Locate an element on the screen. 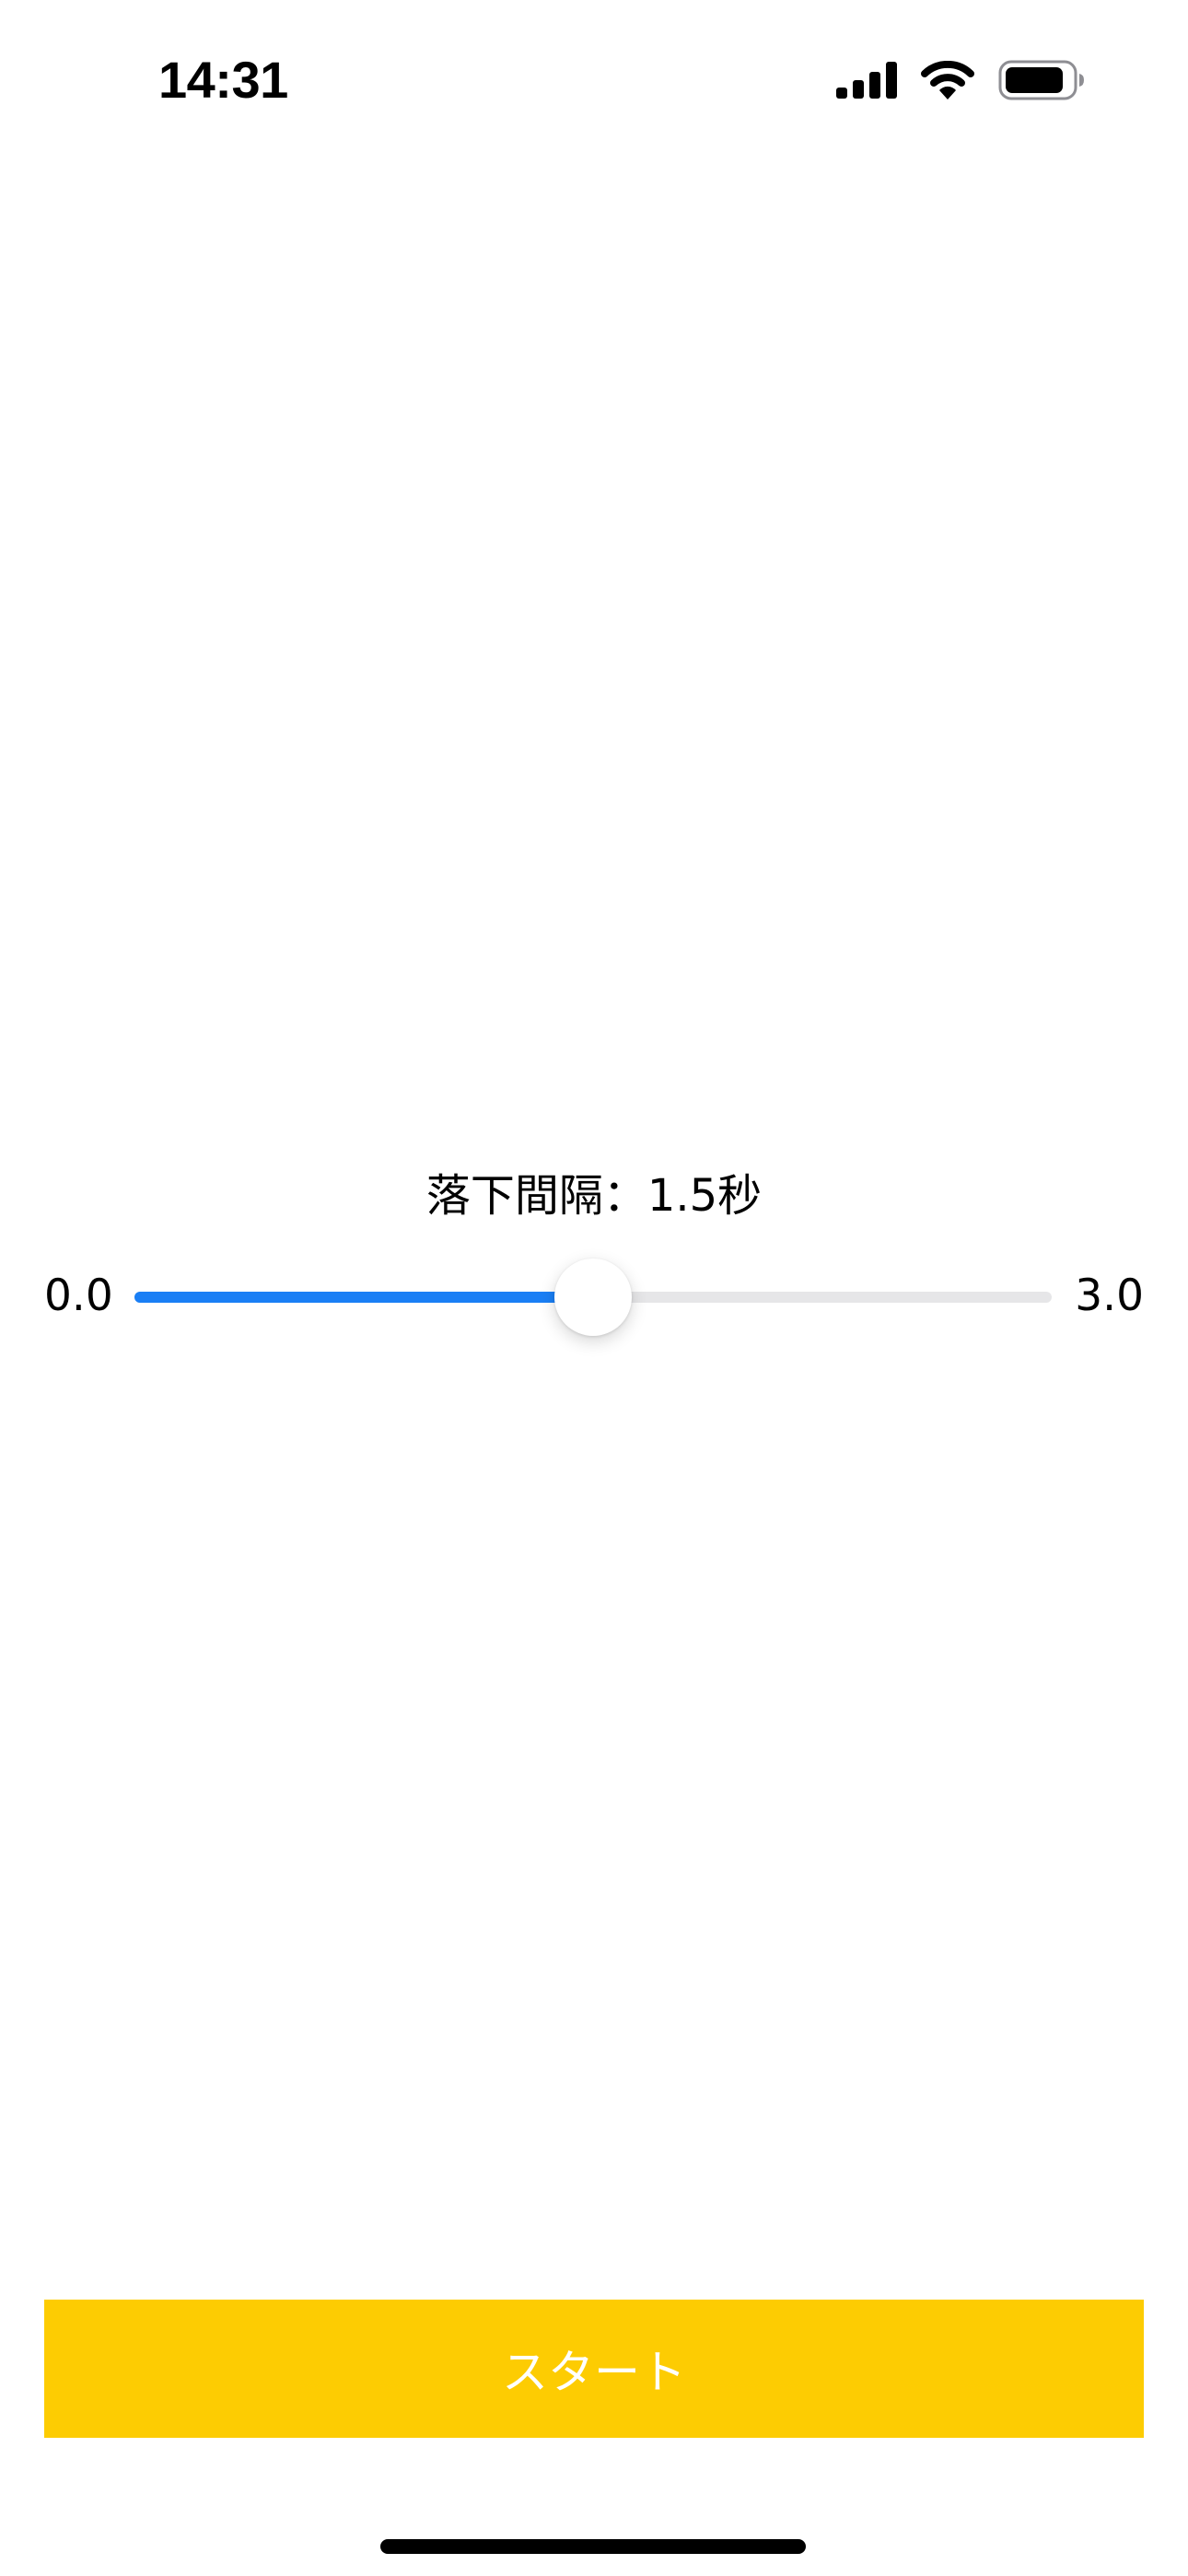 This screenshot has height=2576, width=1188. fall-interval-slider-row: 0.0 3.0 is located at coordinates (594, 1296).